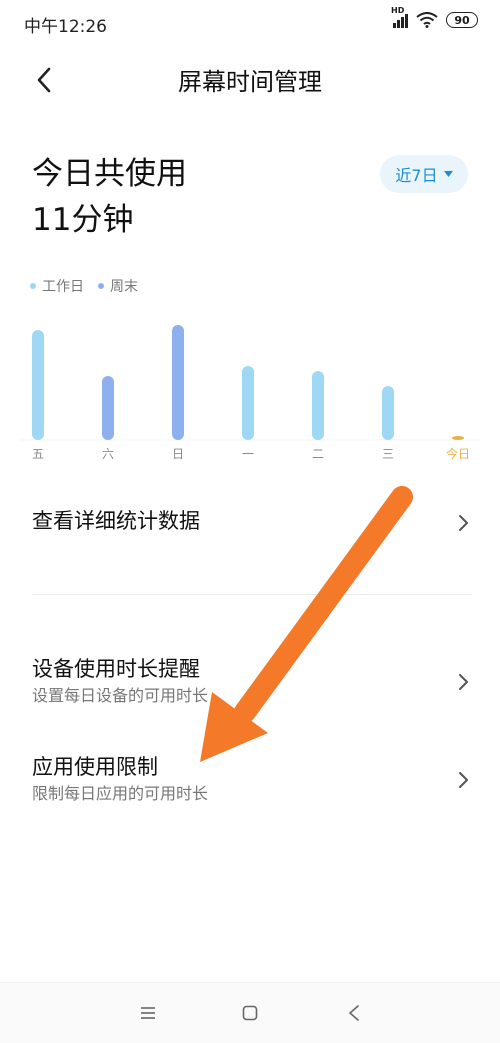 The width and height of the screenshot is (500, 1043). Describe the element at coordinates (109, 174) in the screenshot. I see `summary-title: 今日共使用` at that location.